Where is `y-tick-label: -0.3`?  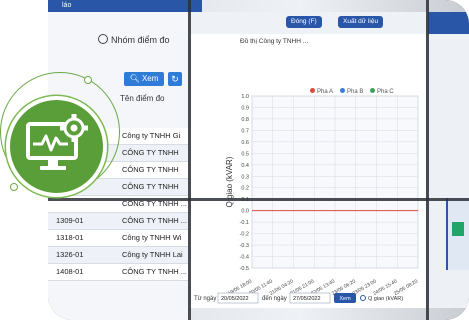
y-tick-label: -0.3 is located at coordinates (244, 246).